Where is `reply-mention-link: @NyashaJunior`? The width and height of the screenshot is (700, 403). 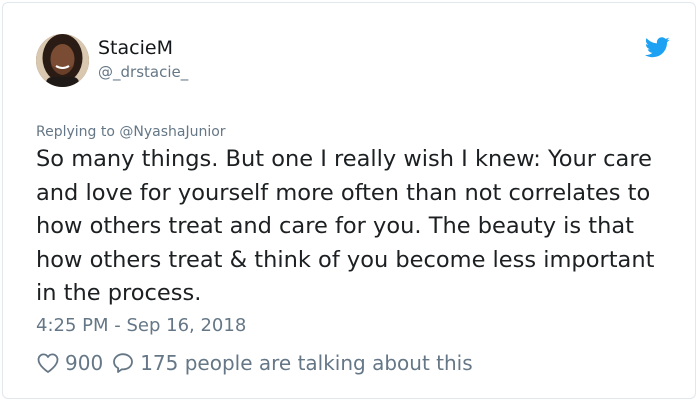 reply-mention-link: @NyashaJunior is located at coordinates (172, 132).